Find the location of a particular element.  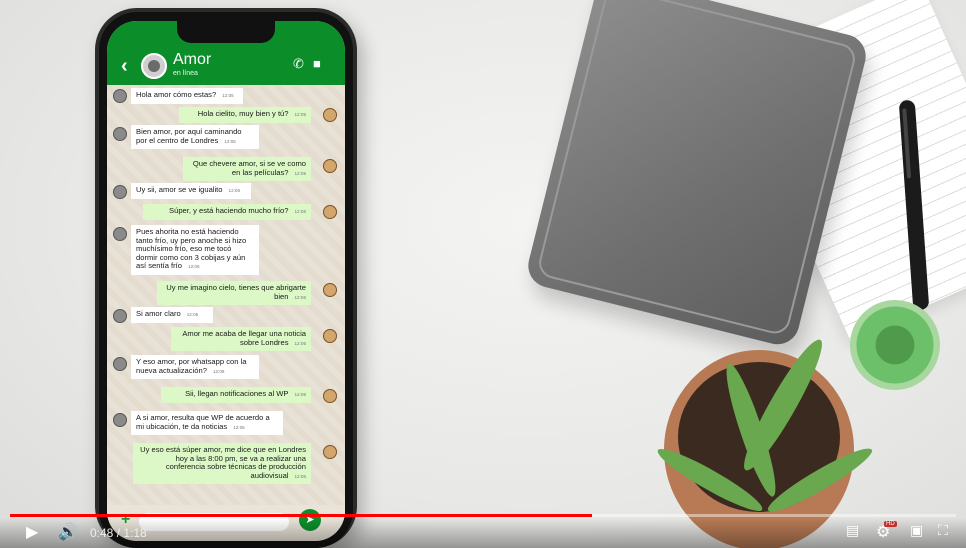

message-text: Uy sii, amor se ve igualito is located at coordinates (179, 189).